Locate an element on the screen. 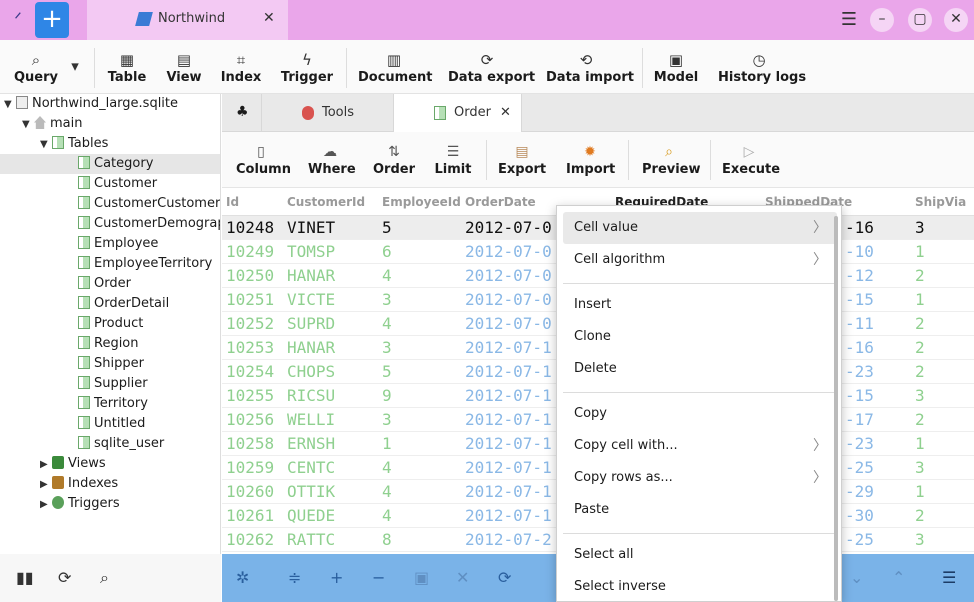 Image resolution: width=974 pixels, height=602 pixels. tree-node-table: Region is located at coordinates (110, 344).